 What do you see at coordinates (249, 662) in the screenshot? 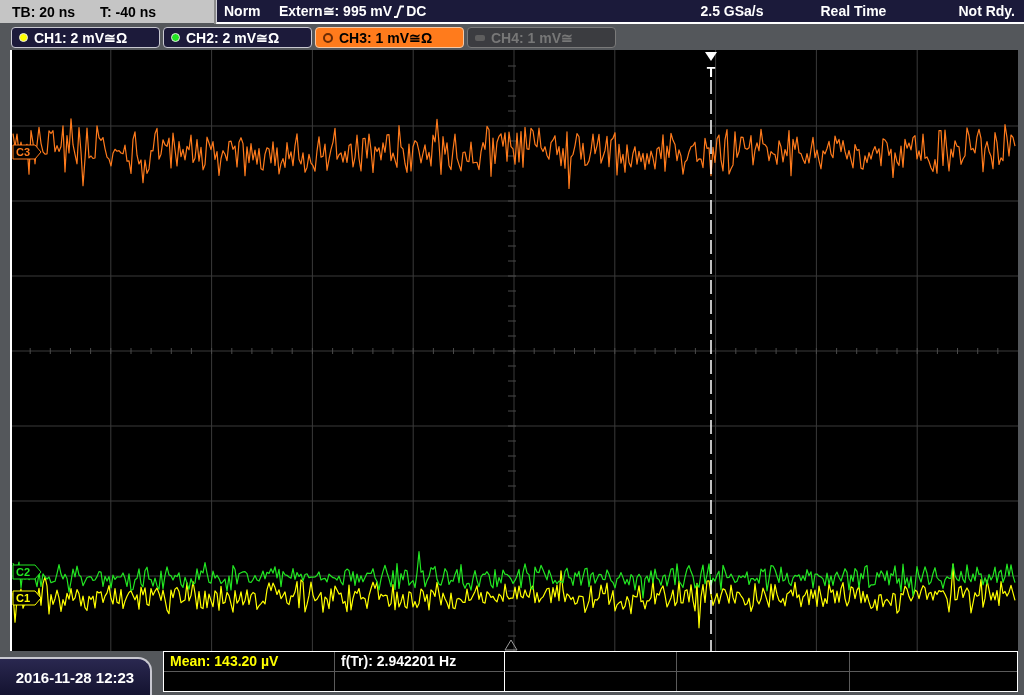
I see `measurement-reading: Mean: 143.20 µV` at bounding box center [249, 662].